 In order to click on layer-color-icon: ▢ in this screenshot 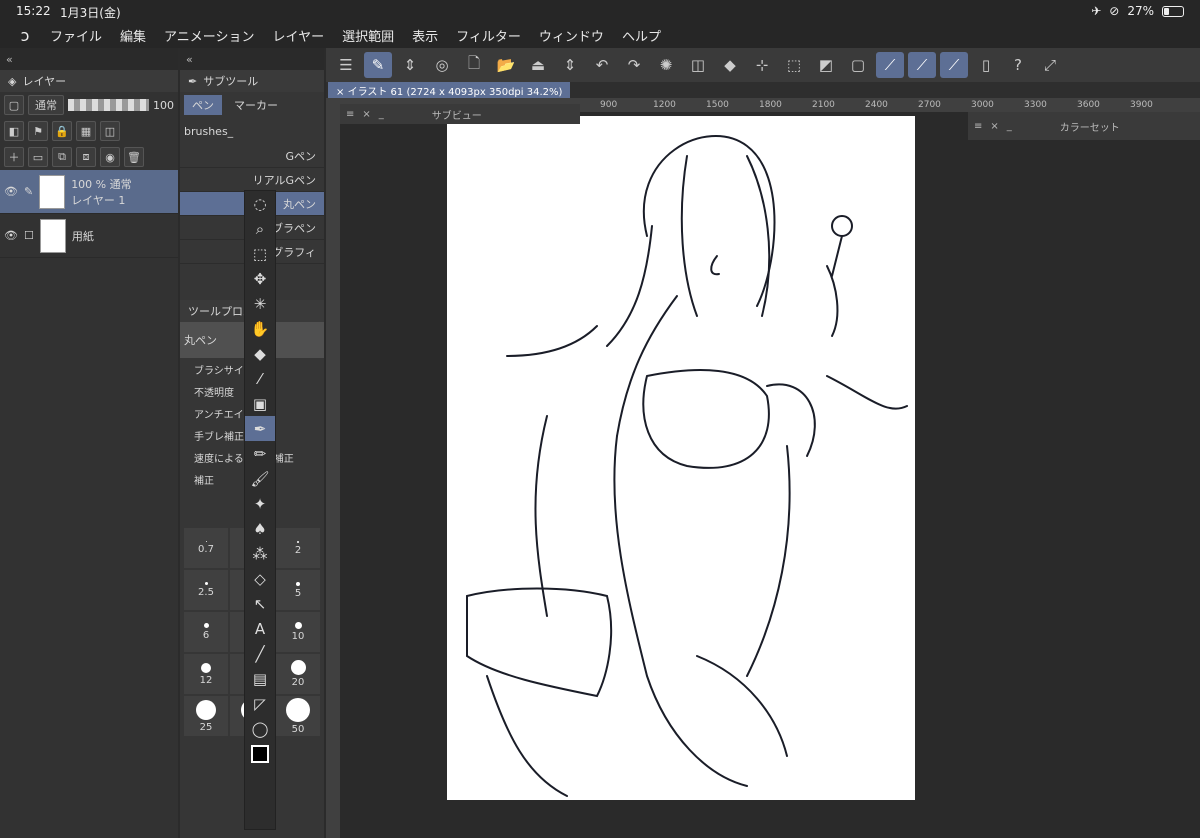, I will do `click(14, 105)`.